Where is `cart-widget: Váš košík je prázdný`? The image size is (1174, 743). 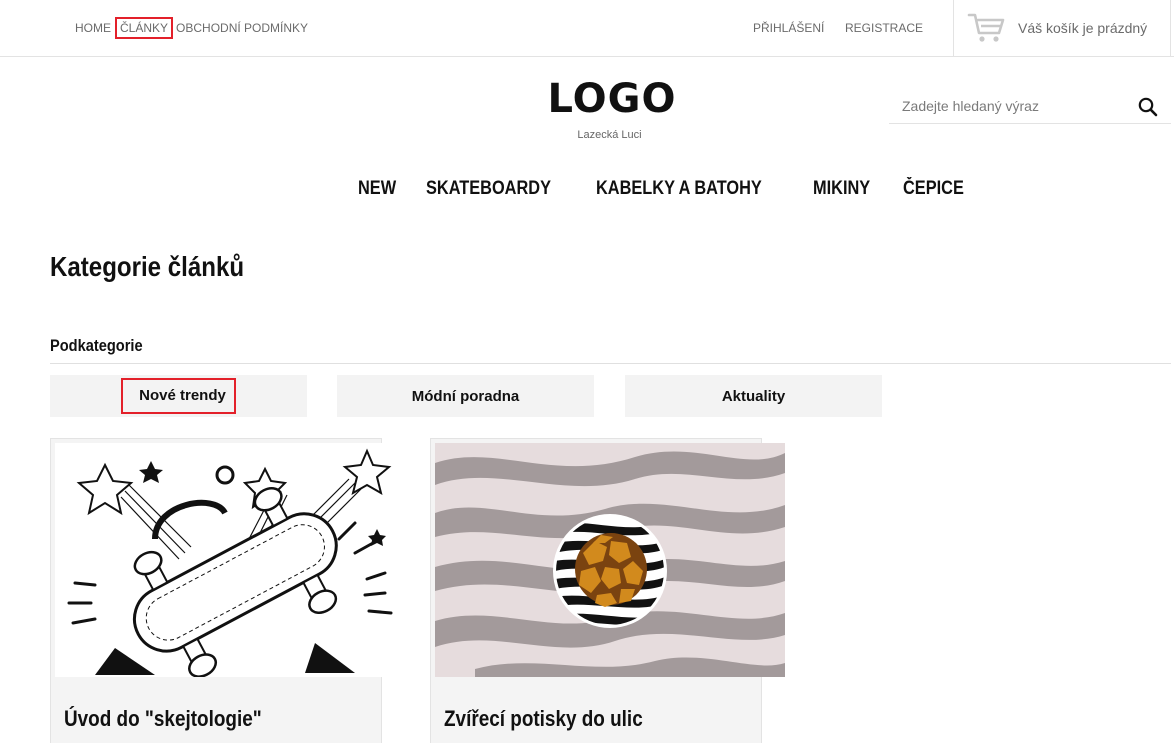 cart-widget: Váš košík je prázdný is located at coordinates (1062, 28).